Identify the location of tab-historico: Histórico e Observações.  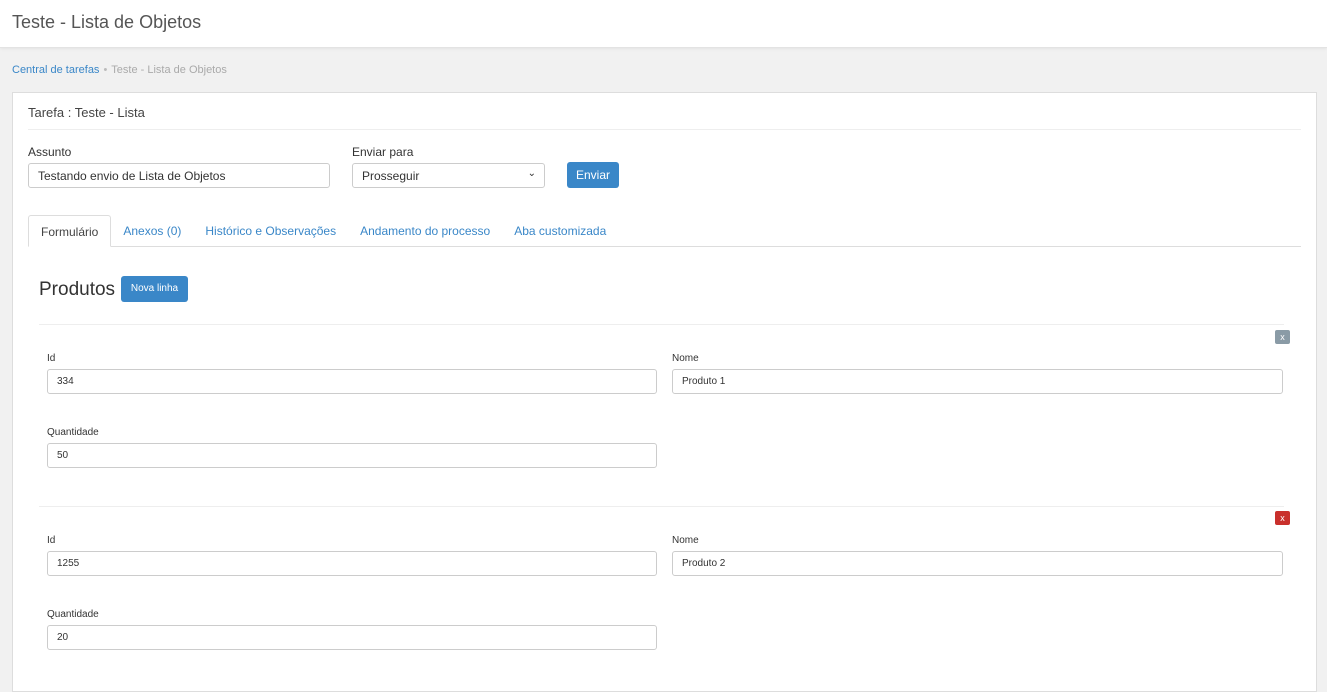
(270, 230).